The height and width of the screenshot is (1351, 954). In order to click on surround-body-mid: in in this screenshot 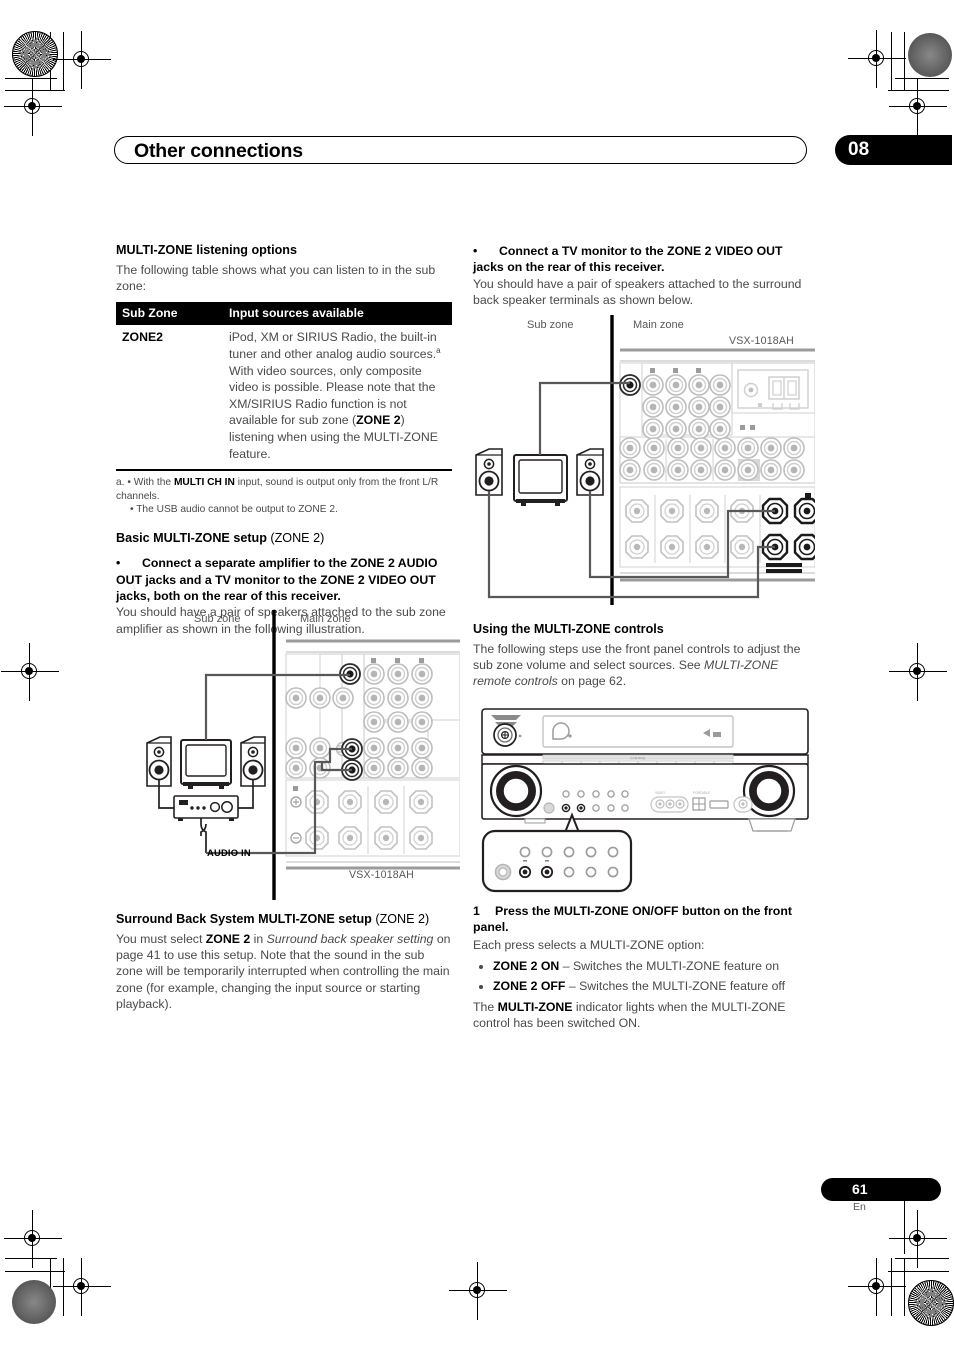, I will do `click(258, 938)`.